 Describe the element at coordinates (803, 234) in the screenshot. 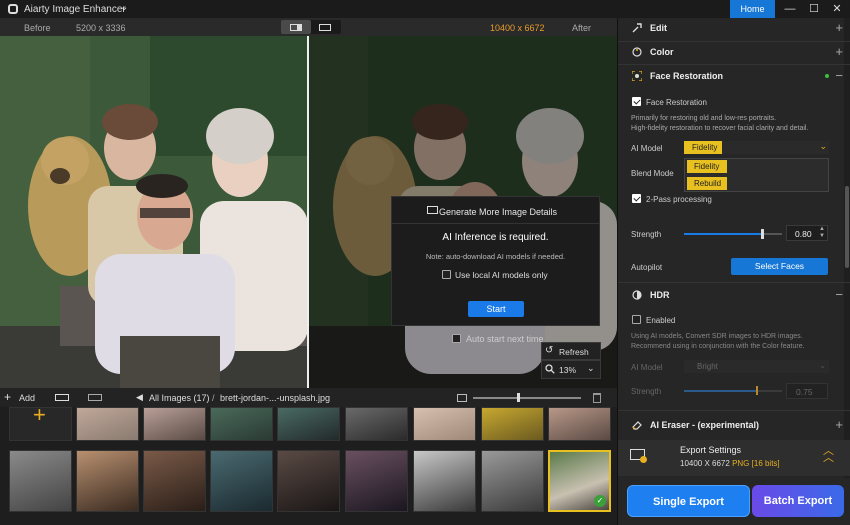

I see `strength-value: 0.80` at that location.